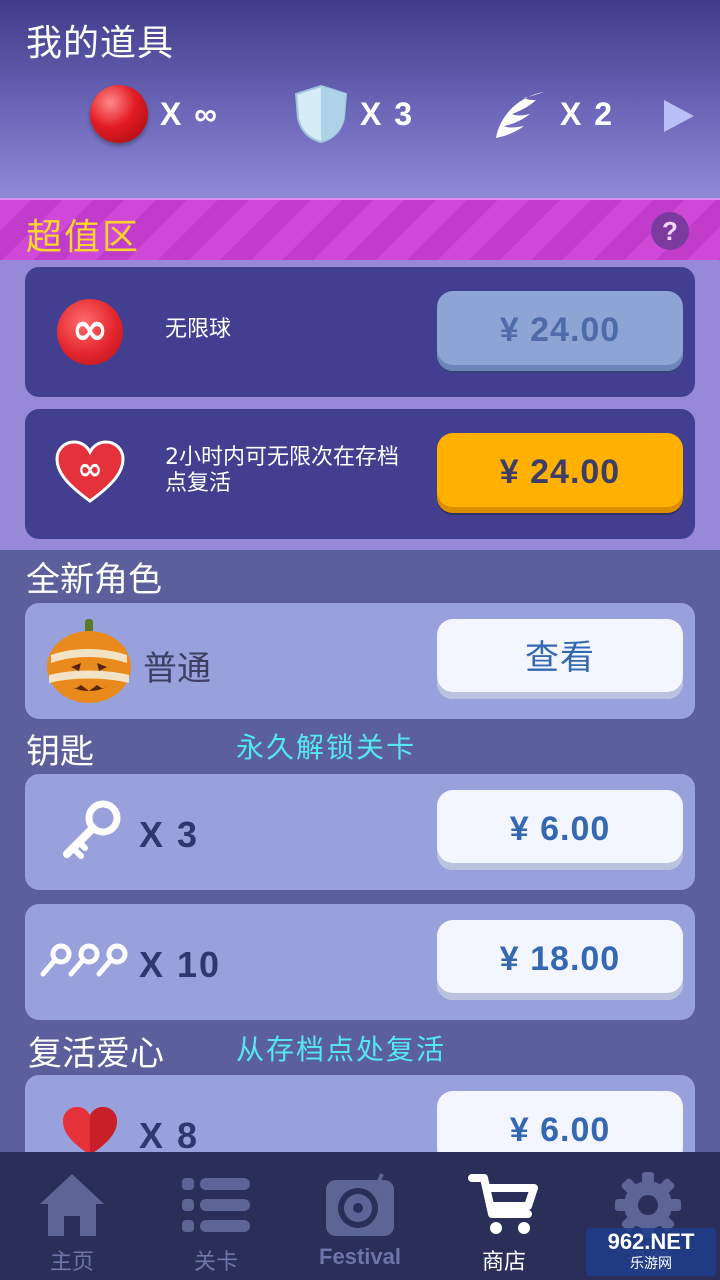 This screenshot has height=1280, width=720. I want to click on infinity-heart-icon: ∞, so click(90, 471).